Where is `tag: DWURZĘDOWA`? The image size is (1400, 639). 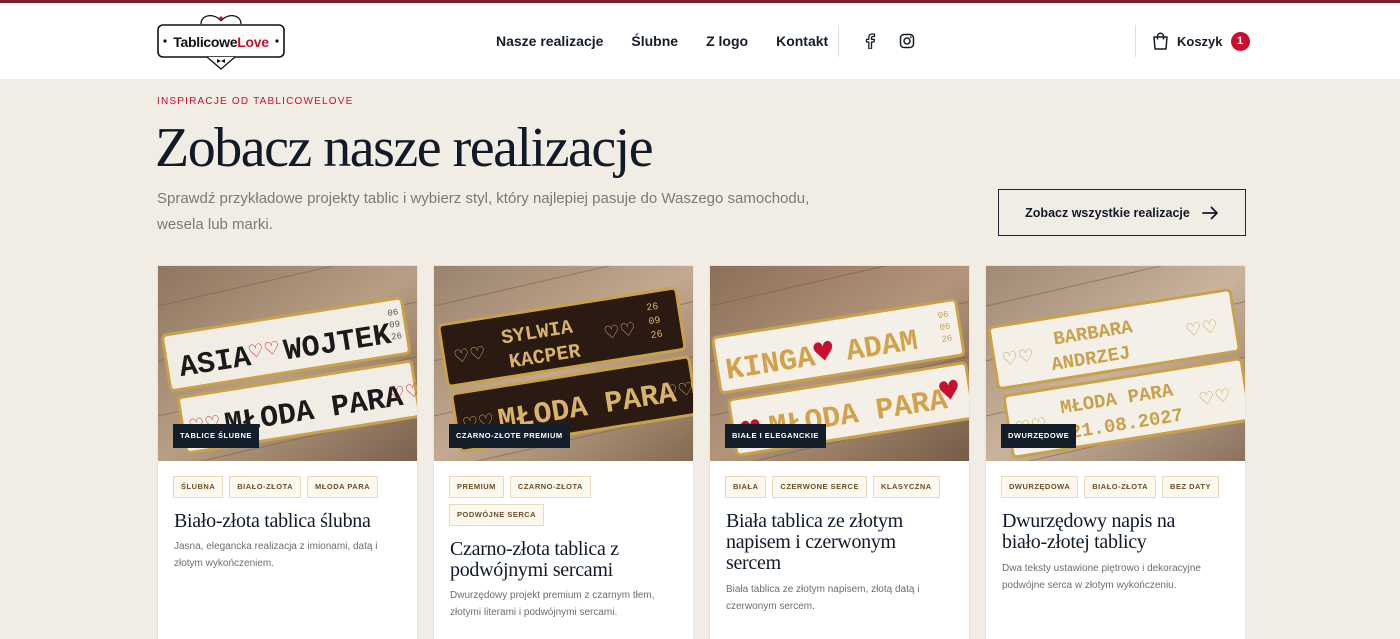
tag: DWURZĘDOWA is located at coordinates (1040, 487).